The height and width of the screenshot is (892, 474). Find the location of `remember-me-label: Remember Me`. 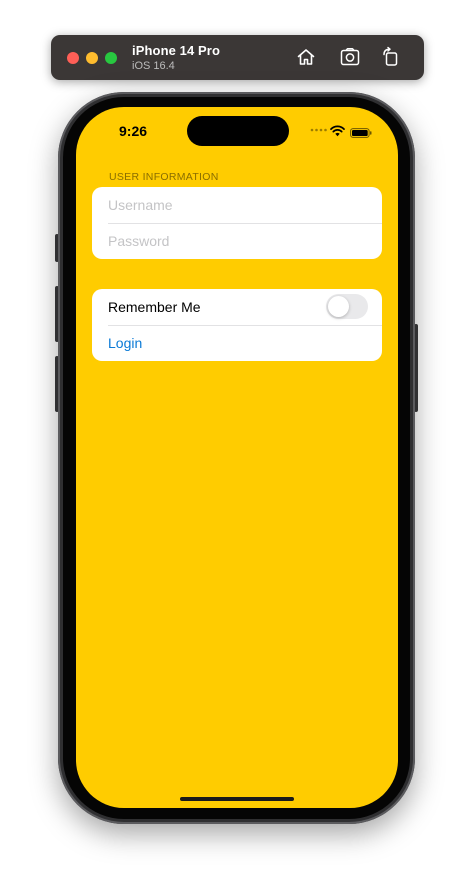

remember-me-label: Remember Me is located at coordinates (154, 307).